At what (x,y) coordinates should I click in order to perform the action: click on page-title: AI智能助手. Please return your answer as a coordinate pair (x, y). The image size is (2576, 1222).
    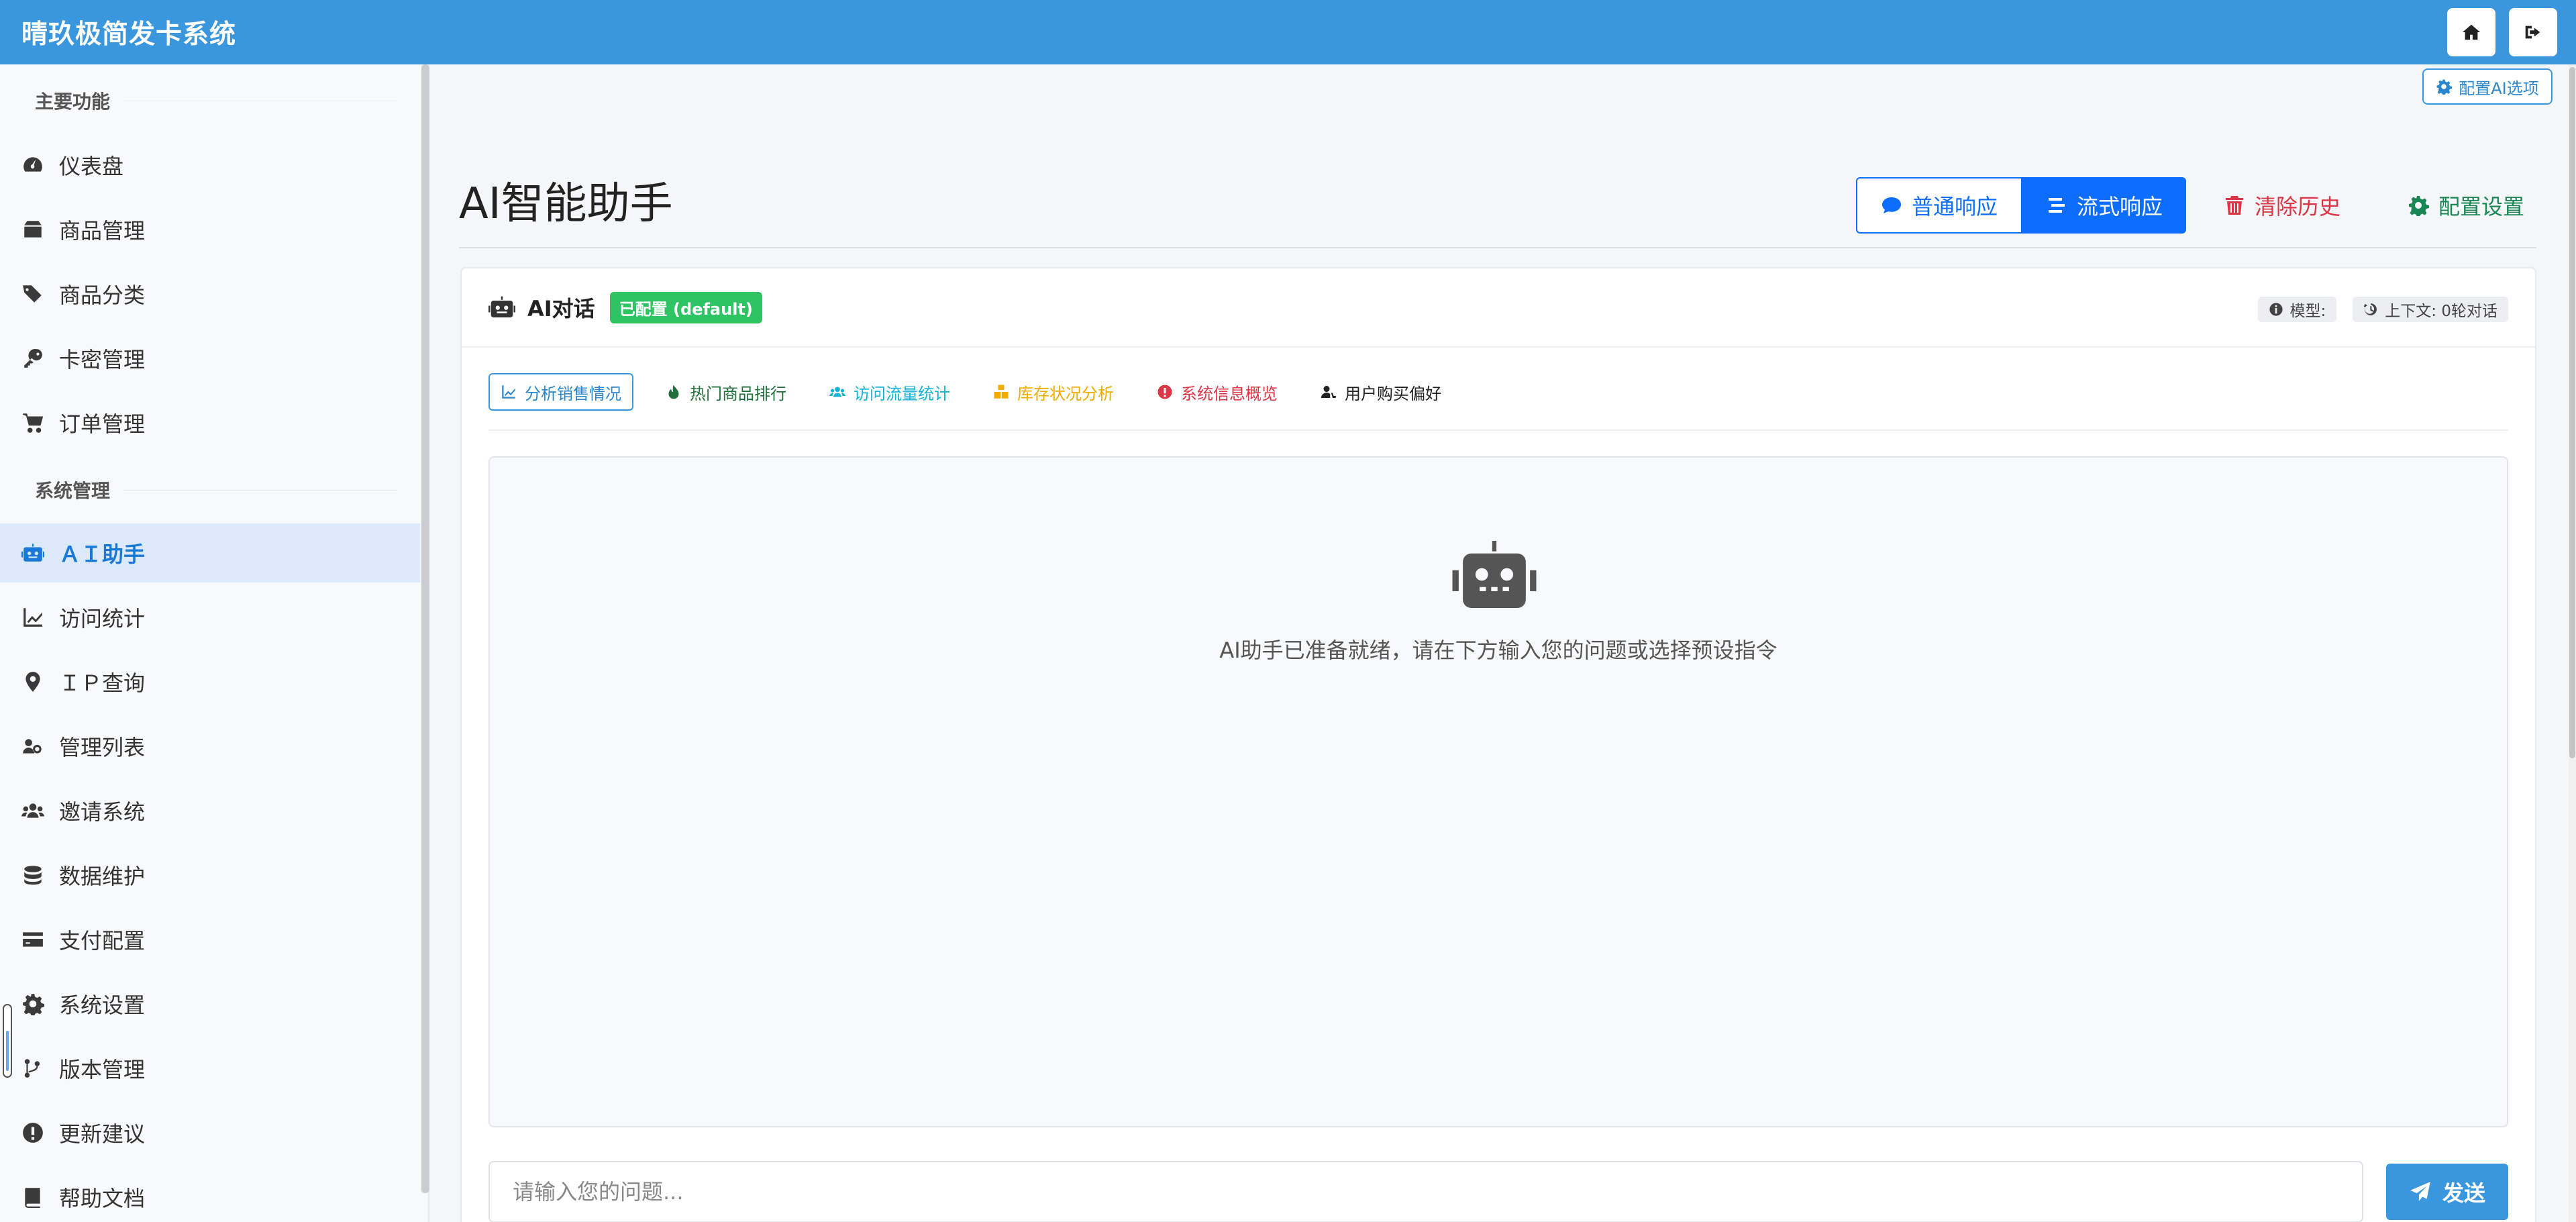
    Looking at the image, I should click on (566, 204).